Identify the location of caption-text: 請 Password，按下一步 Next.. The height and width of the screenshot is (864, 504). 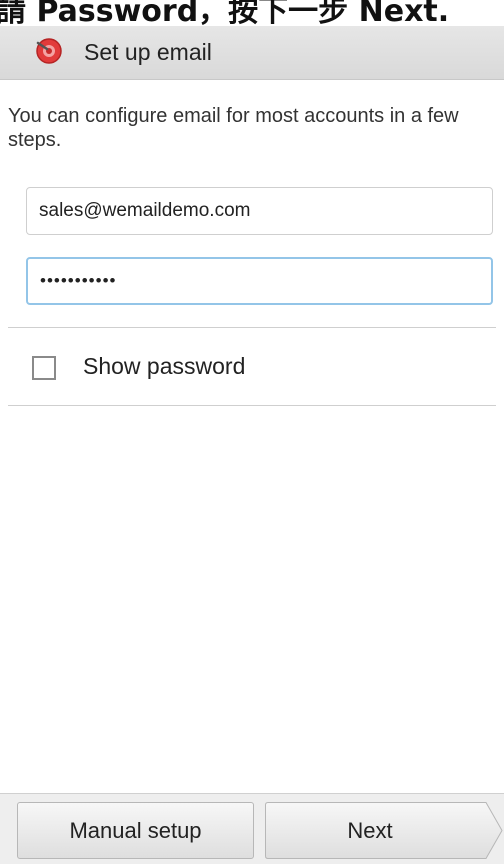
(225, 13).